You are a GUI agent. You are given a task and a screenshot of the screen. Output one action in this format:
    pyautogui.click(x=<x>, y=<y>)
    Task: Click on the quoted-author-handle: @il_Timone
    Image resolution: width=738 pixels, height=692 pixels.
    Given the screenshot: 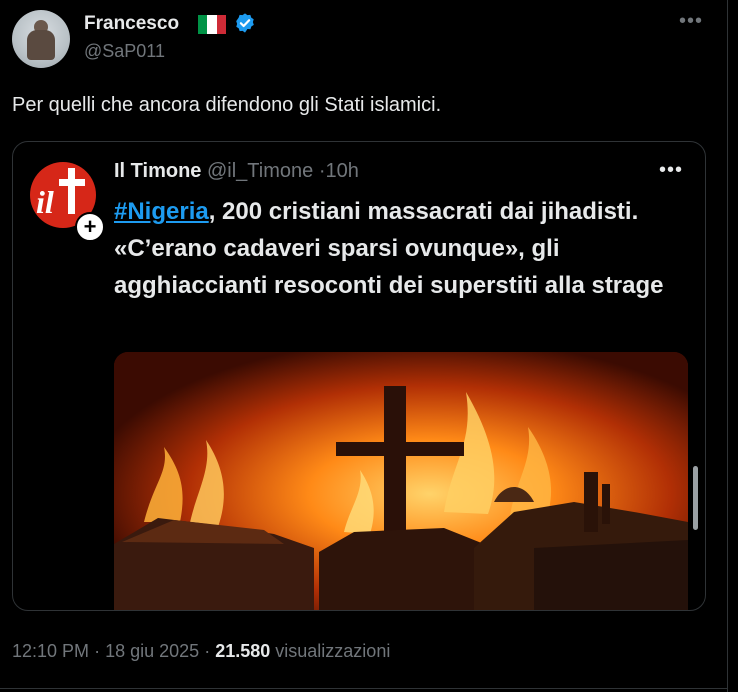 What is the action you would take?
    pyautogui.click(x=260, y=171)
    